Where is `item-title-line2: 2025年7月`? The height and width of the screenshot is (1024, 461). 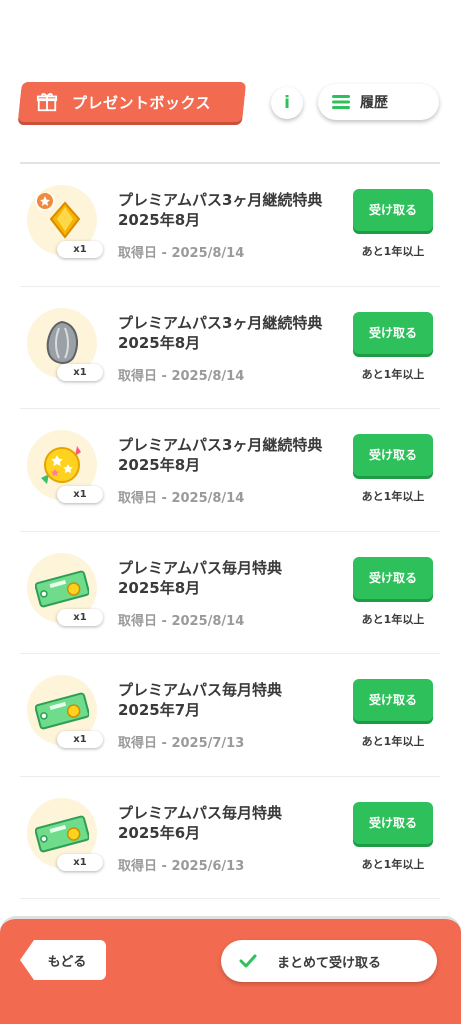
item-title-line2: 2025年7月 is located at coordinates (159, 710).